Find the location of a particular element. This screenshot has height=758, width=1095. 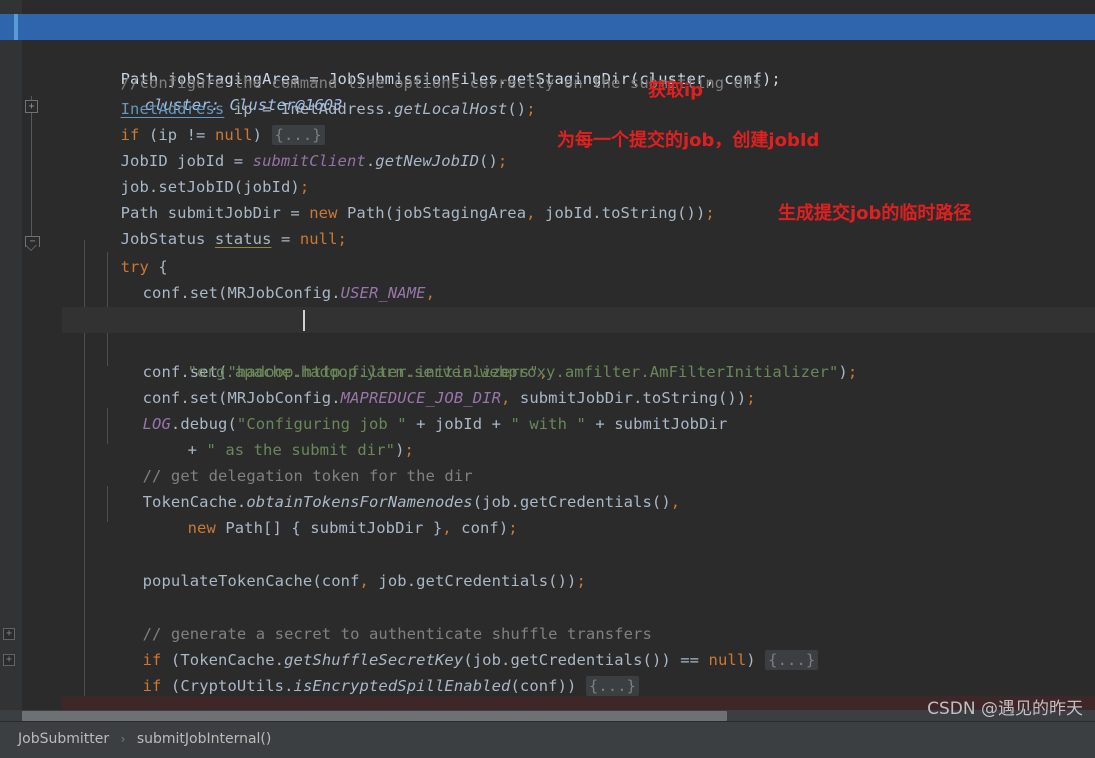

fold-region-line is located at coordinates (31, 172).